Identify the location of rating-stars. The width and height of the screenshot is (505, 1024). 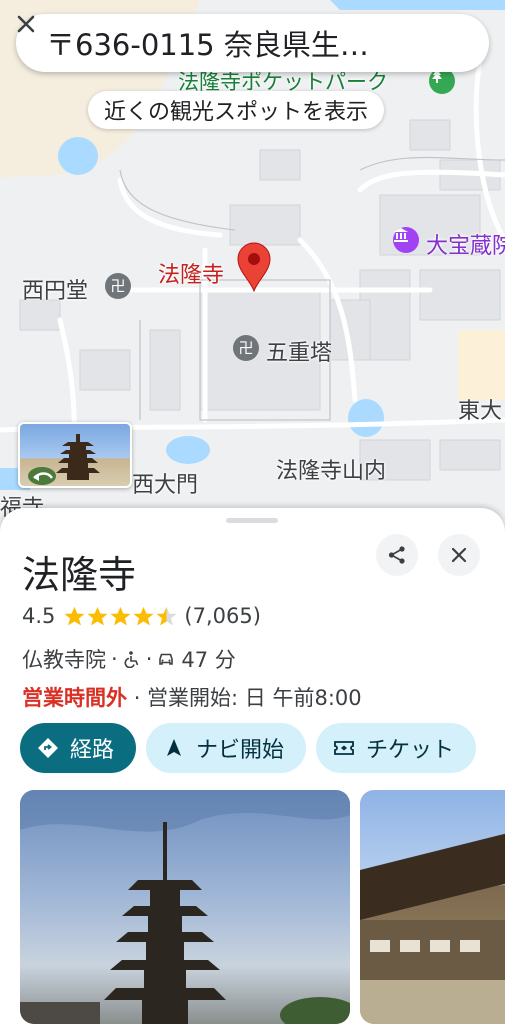
(120, 616).